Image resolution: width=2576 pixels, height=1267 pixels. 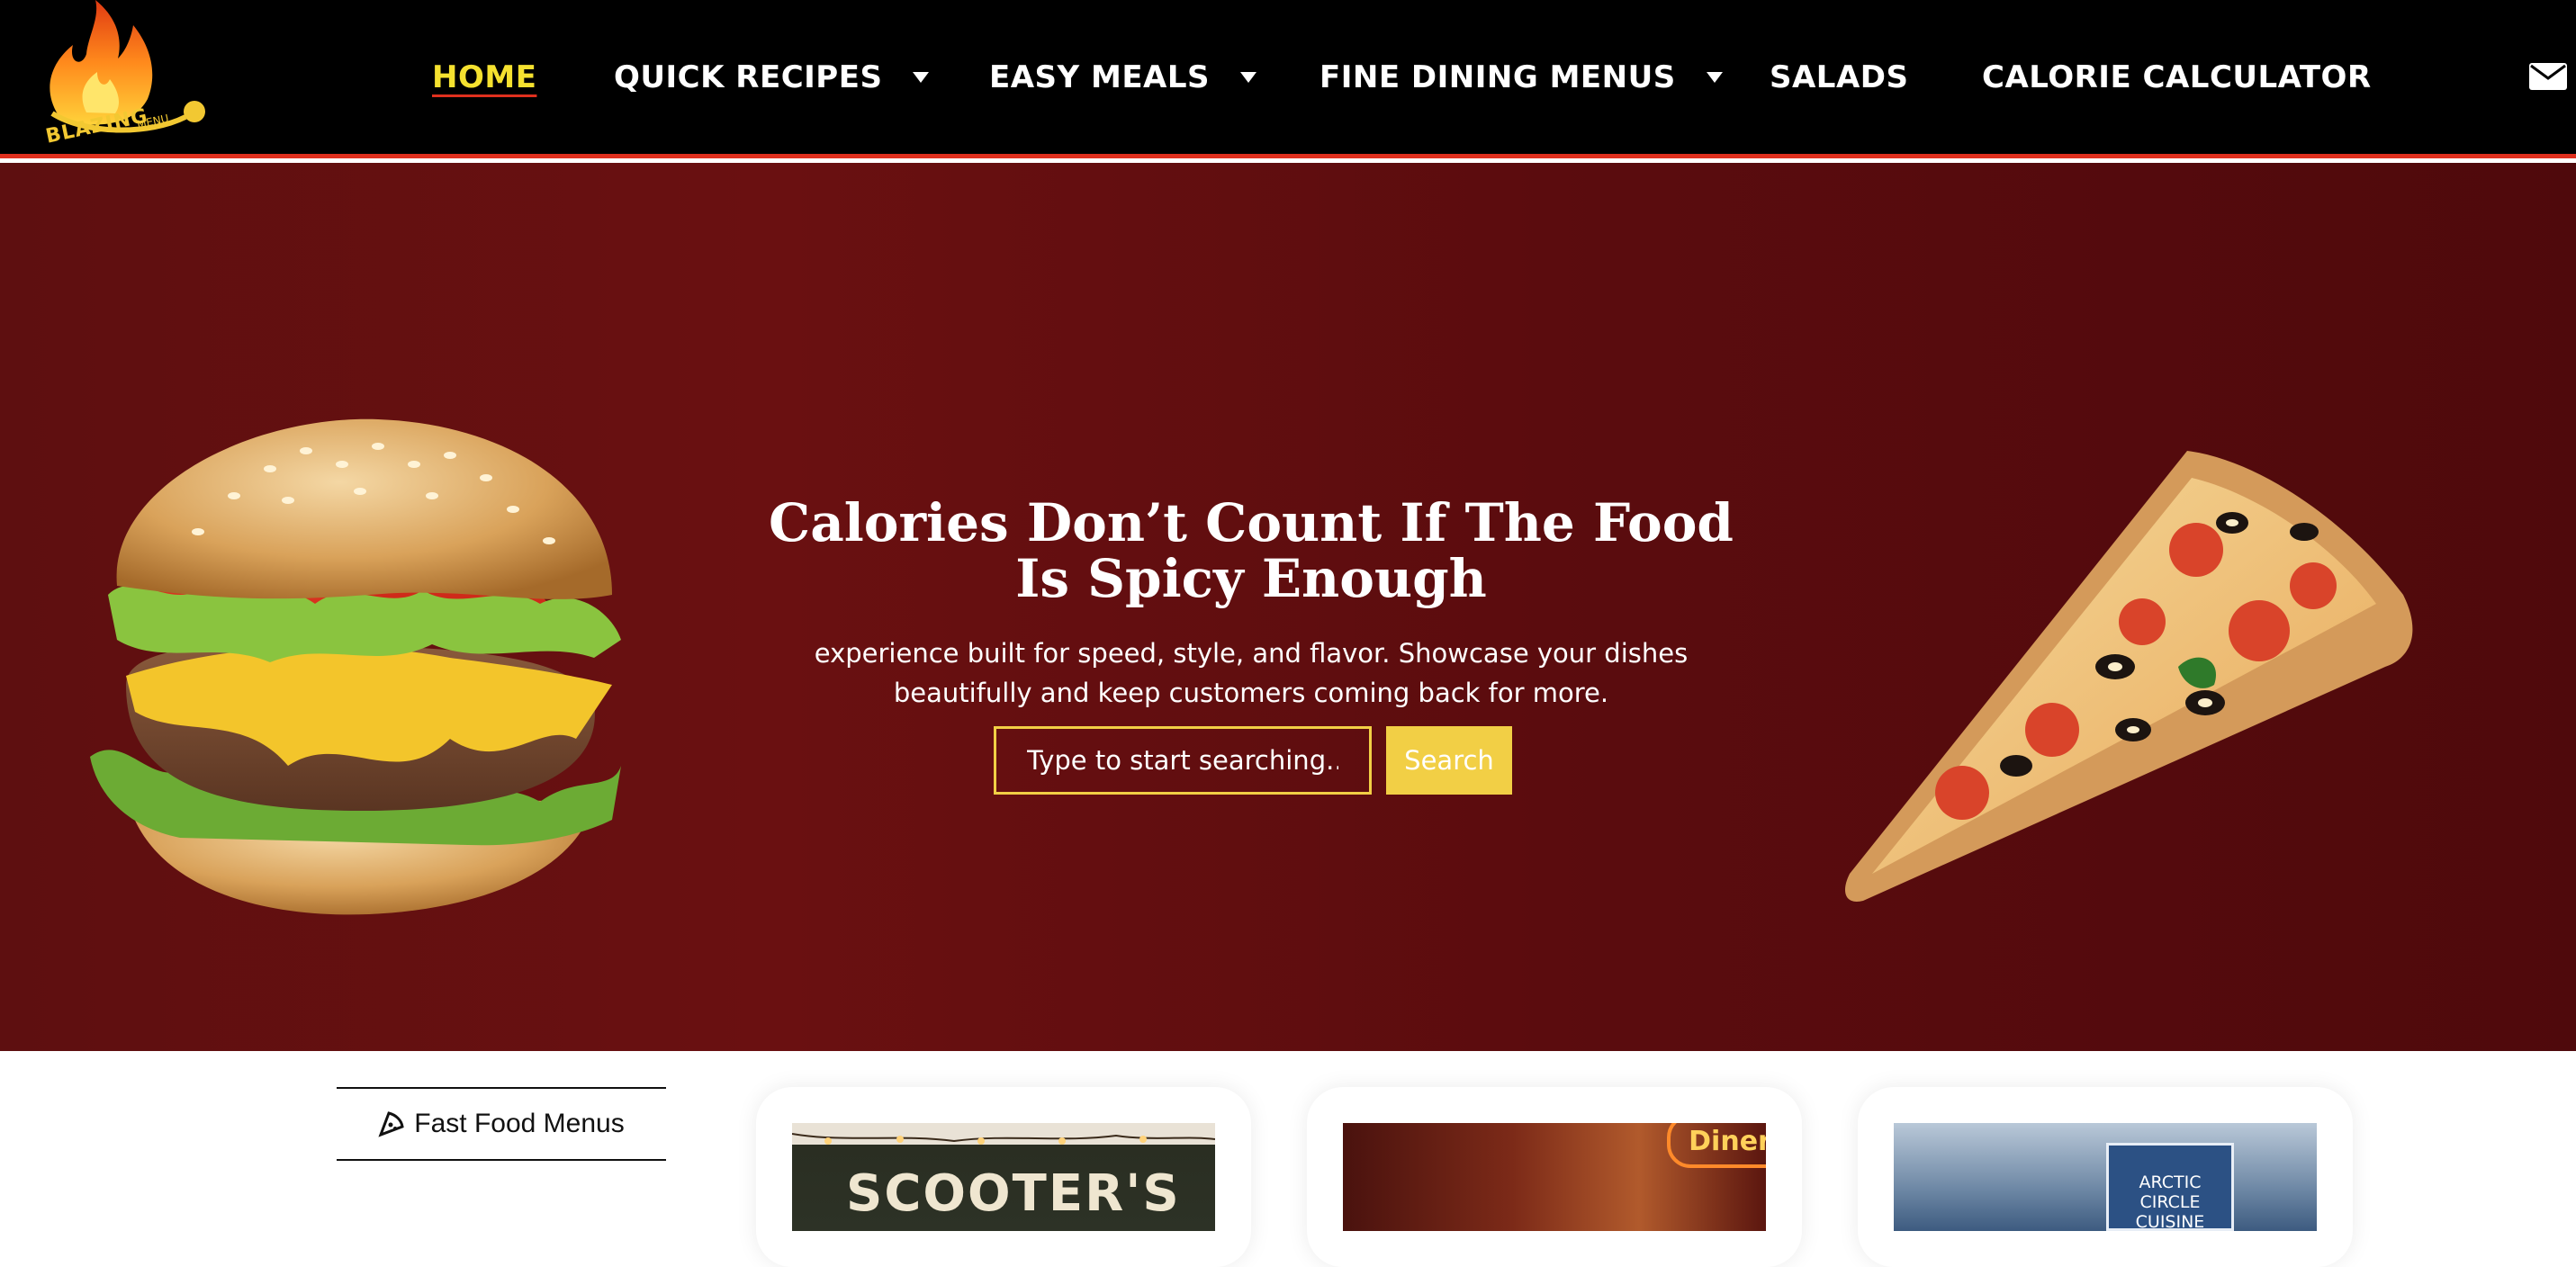 I want to click on menu-card-sign: ARCTIC CIRCLE CUISINE, so click(x=2170, y=1187).